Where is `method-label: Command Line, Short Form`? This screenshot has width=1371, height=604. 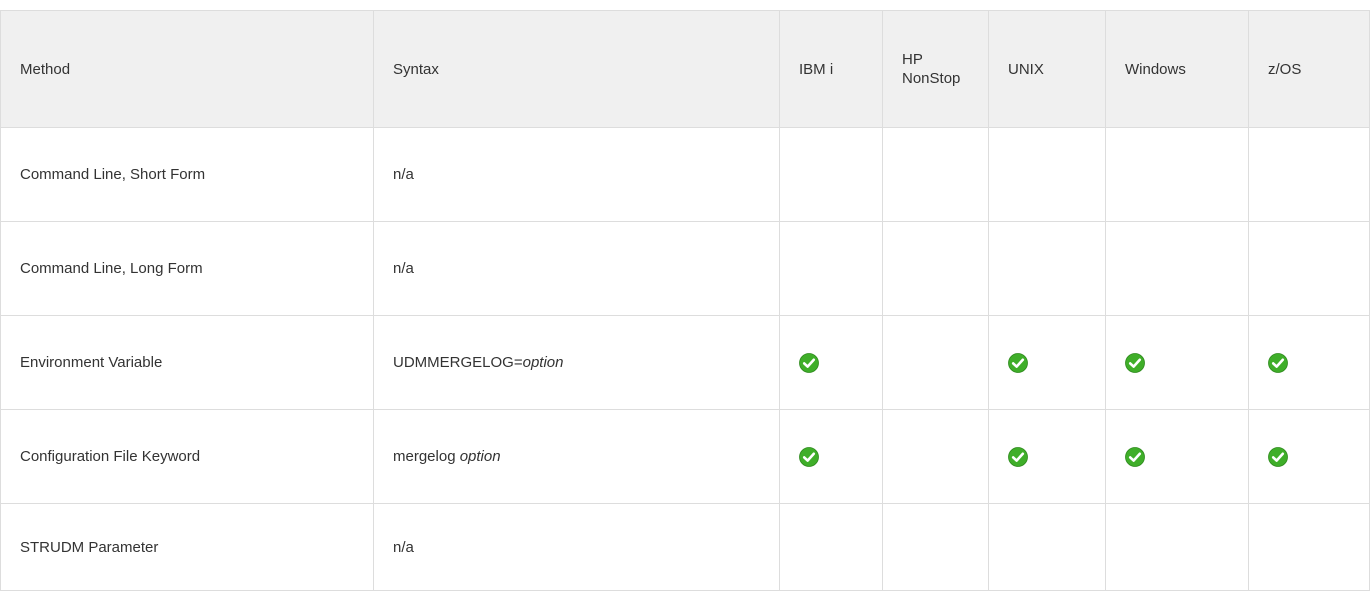 method-label: Command Line, Short Form is located at coordinates (113, 174).